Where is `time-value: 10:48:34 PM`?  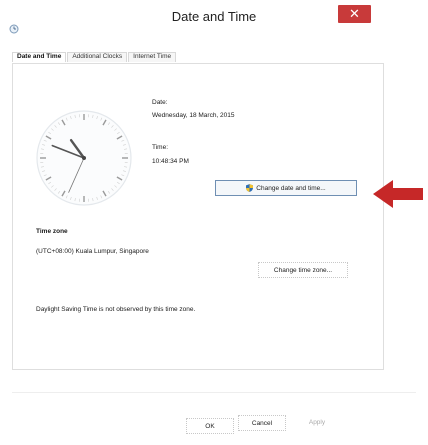 time-value: 10:48:34 PM is located at coordinates (170, 161).